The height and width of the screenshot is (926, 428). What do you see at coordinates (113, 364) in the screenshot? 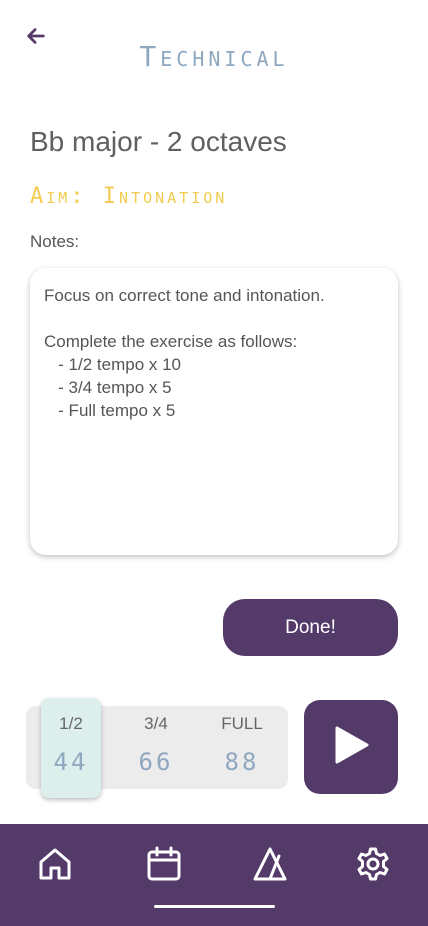
I see `notes-line: - 1/2 tempo x 10` at bounding box center [113, 364].